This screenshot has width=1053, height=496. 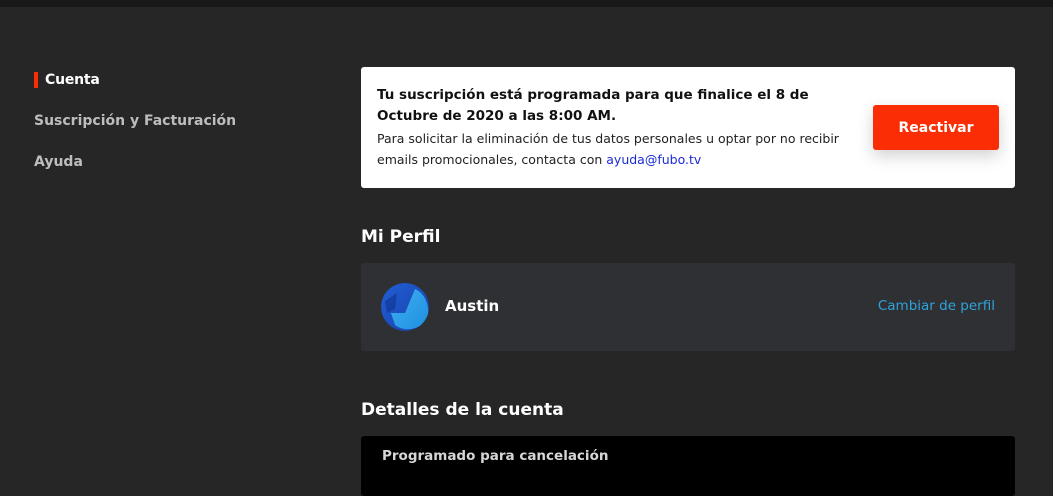 I want to click on avatar, so click(x=405, y=307).